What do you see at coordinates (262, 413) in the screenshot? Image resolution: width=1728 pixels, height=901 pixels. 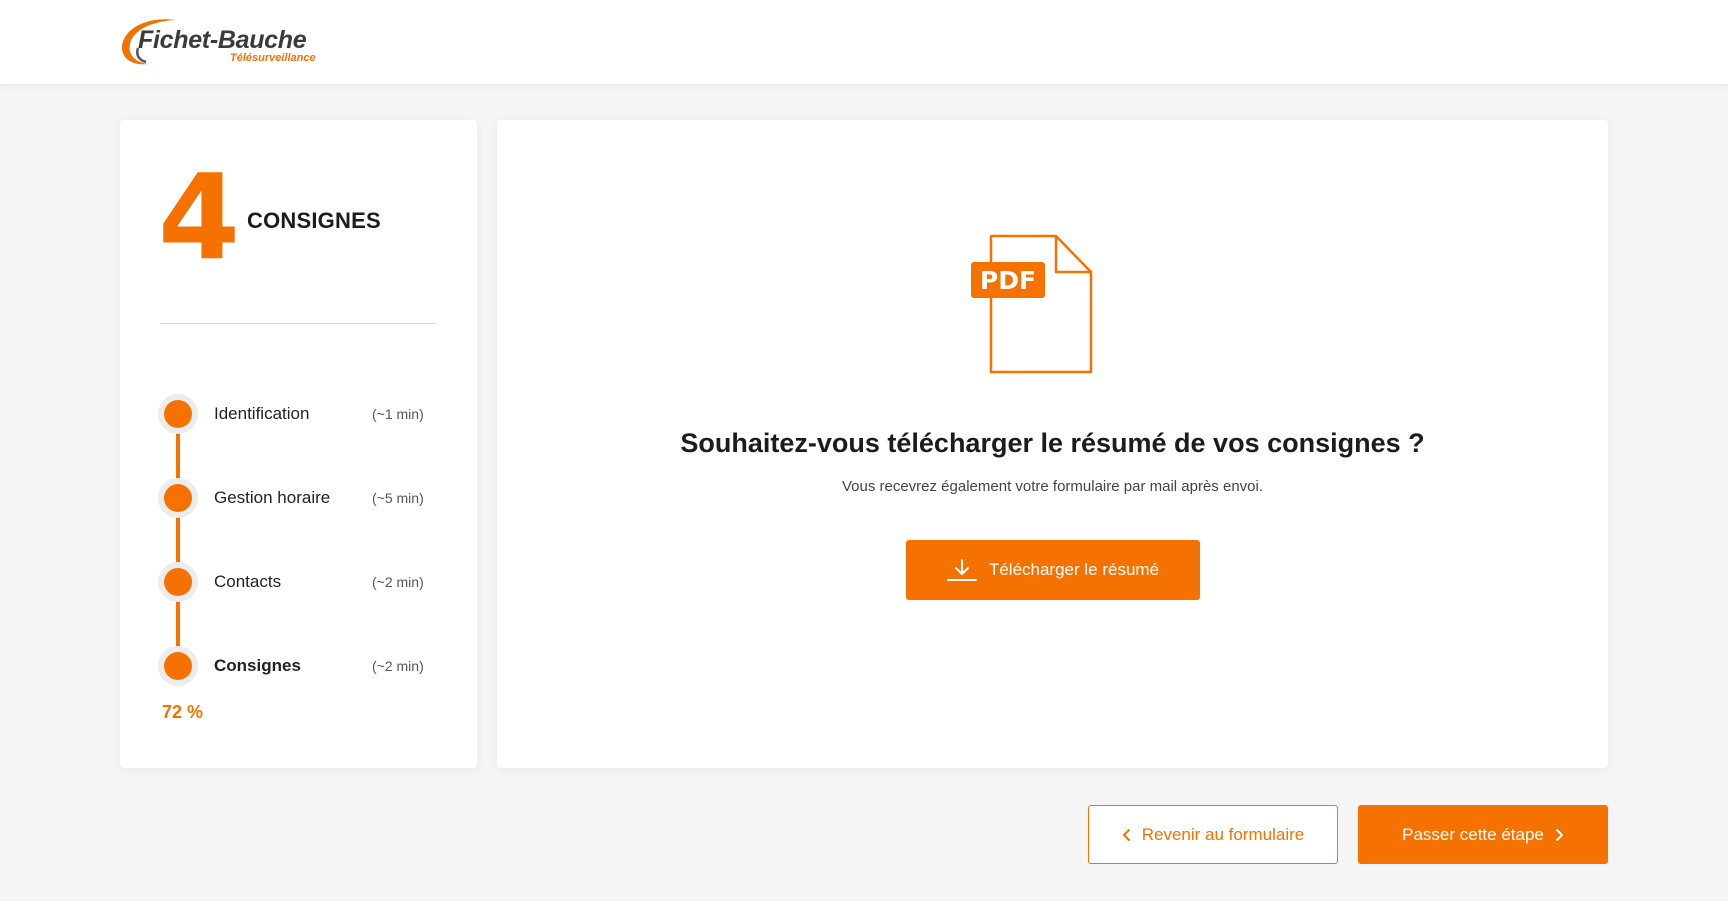 I see `step-label: Identification` at bounding box center [262, 413].